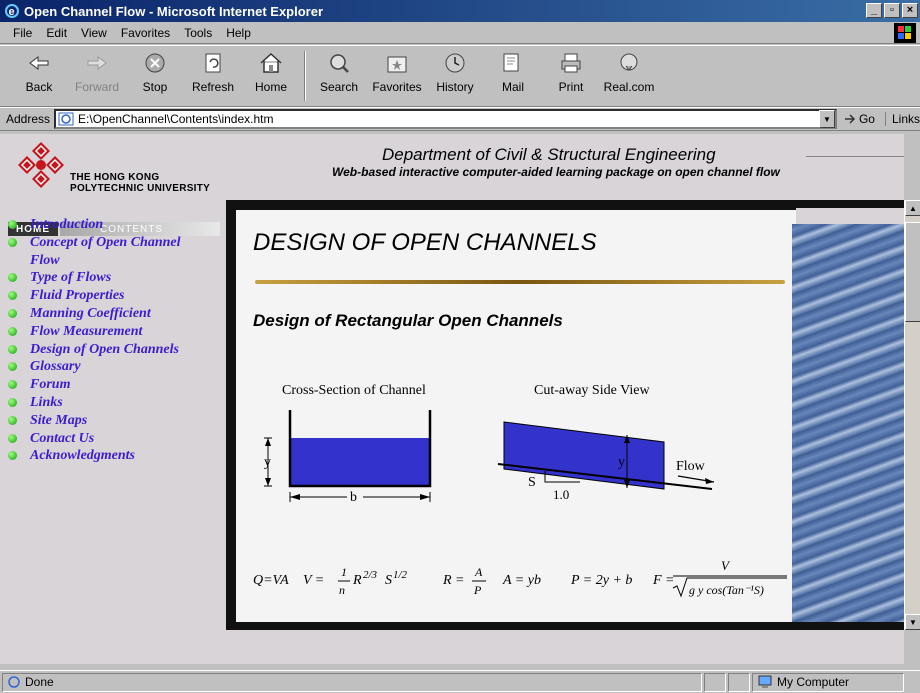 The height and width of the screenshot is (693, 920). What do you see at coordinates (902, 119) in the screenshot?
I see `links-button: Links` at bounding box center [902, 119].